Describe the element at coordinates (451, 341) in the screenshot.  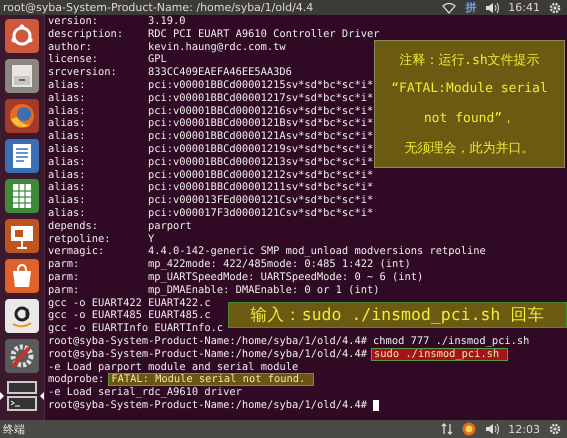
I see `command-text: chmod 777 ./insmod_pci.sh` at that location.